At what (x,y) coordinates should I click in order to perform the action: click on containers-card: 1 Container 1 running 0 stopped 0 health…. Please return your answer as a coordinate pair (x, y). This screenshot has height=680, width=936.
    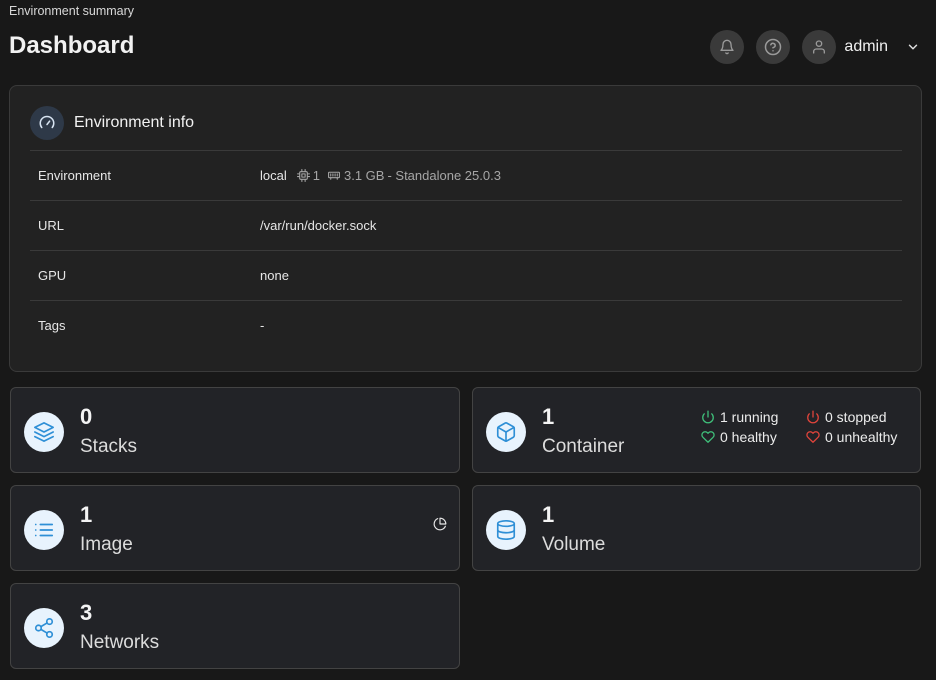
    Looking at the image, I should click on (696, 430).